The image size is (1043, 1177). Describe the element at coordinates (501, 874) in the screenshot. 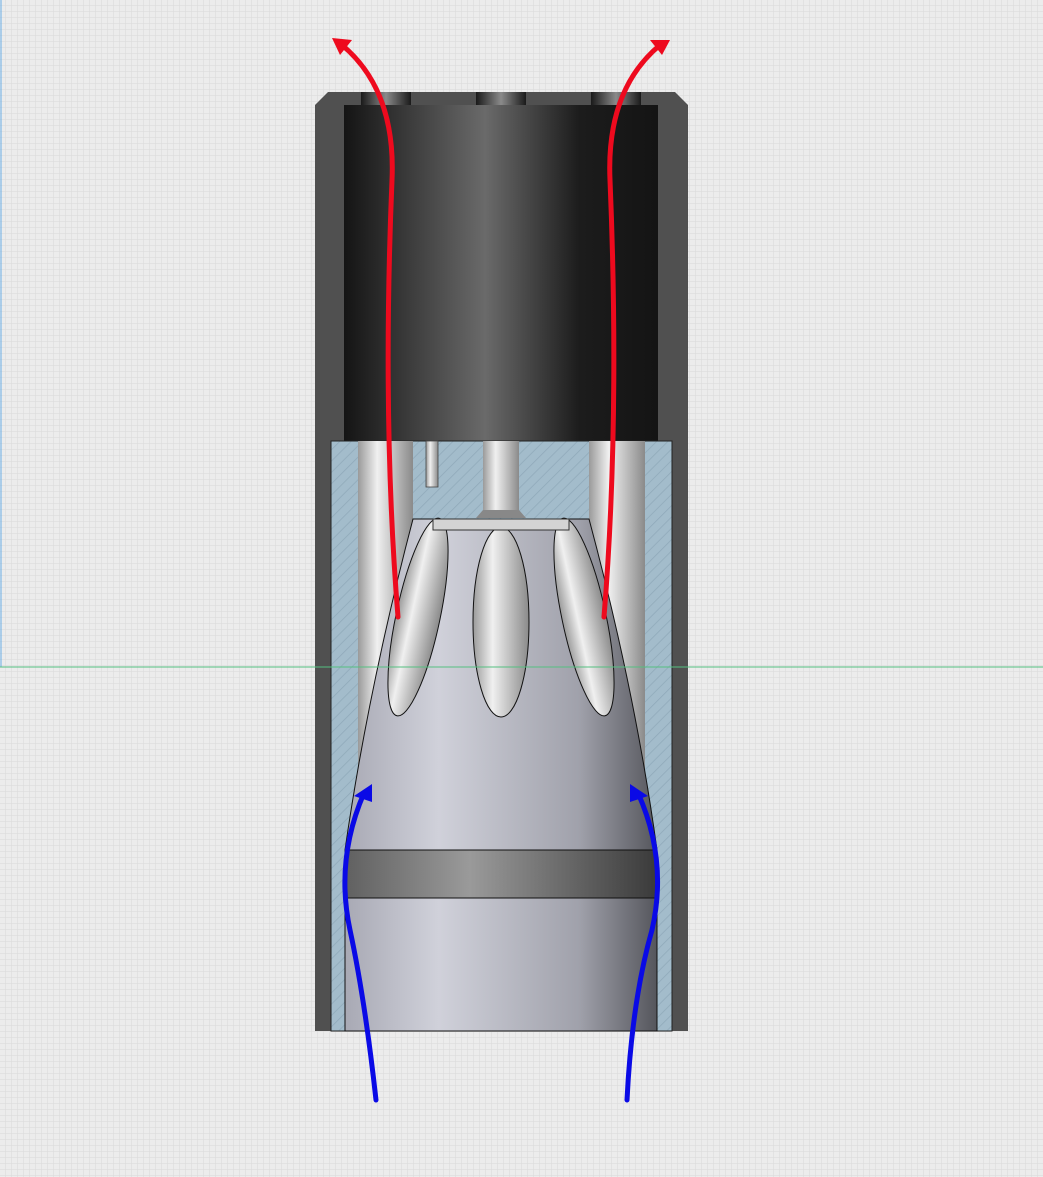

I see `cone-band` at that location.